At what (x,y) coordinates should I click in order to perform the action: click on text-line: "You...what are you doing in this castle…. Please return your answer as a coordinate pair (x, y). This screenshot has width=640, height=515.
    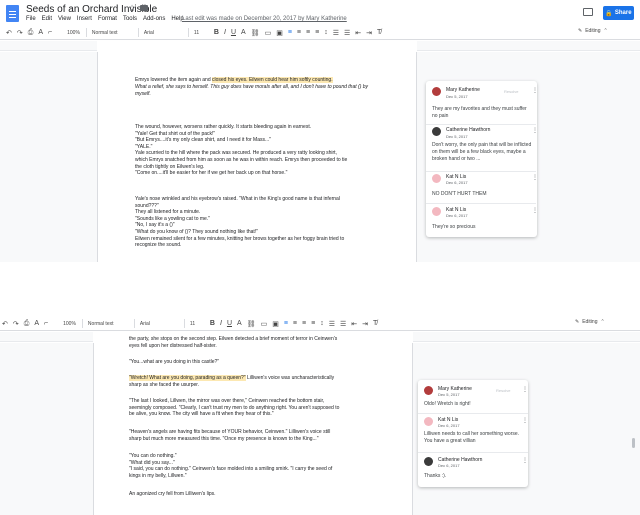
    Looking at the image, I should click on (174, 362).